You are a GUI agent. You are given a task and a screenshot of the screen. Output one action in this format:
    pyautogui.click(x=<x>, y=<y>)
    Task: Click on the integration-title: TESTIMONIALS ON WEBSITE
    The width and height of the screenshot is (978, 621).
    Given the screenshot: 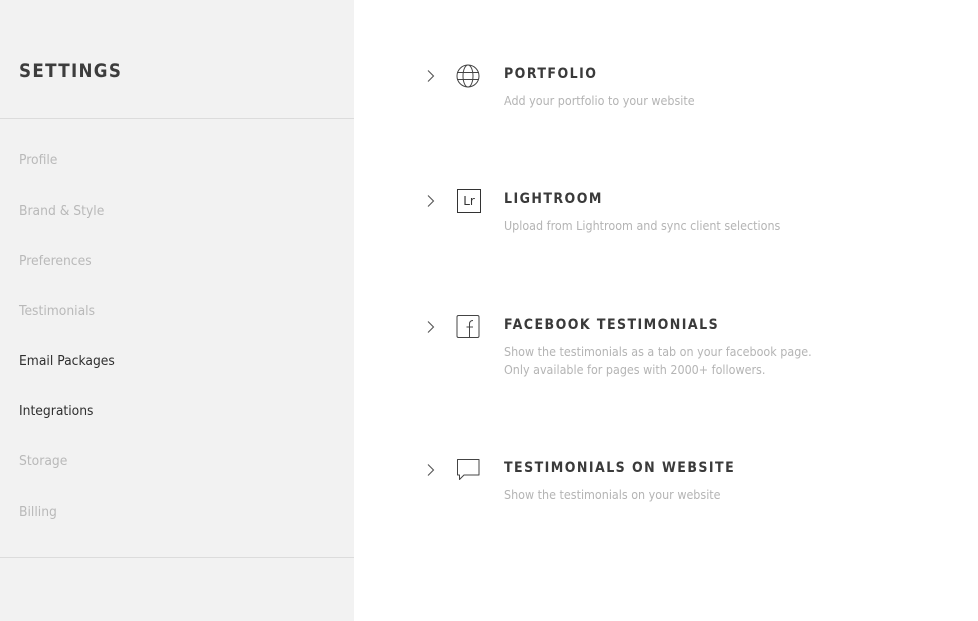 What is the action you would take?
    pyautogui.click(x=620, y=468)
    